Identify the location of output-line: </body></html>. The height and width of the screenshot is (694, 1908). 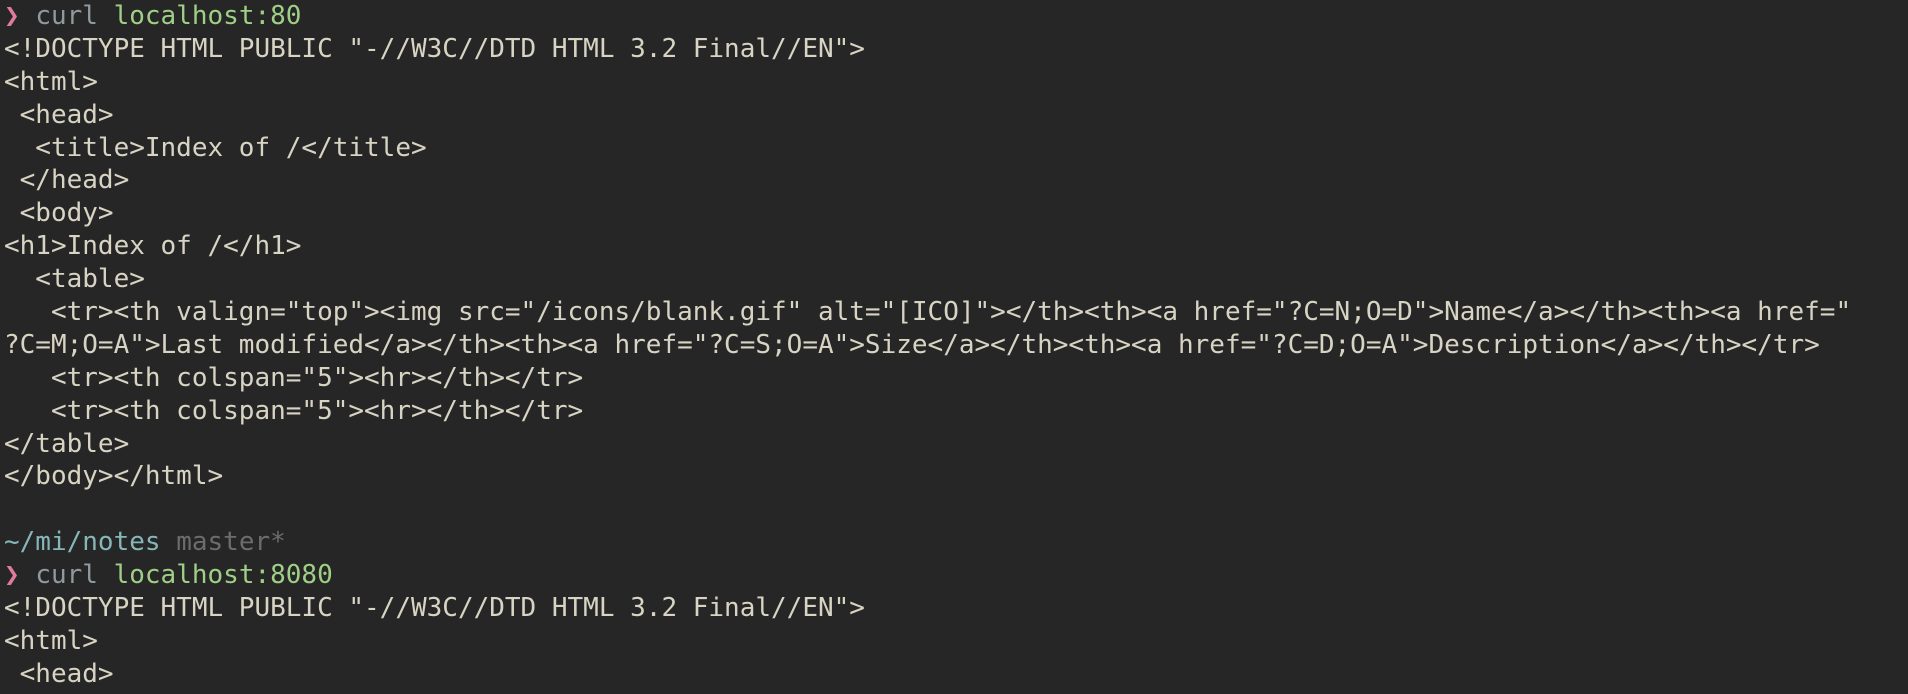
(114, 476).